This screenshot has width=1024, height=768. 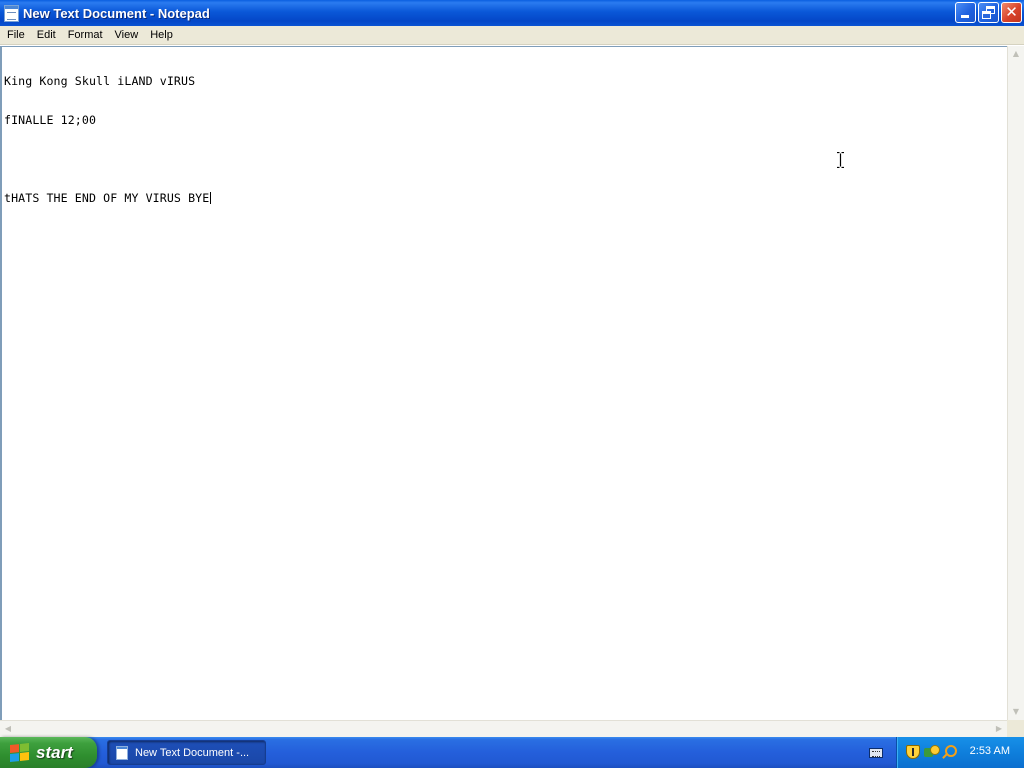 What do you see at coordinates (127, 35) in the screenshot?
I see `menu-view: View` at bounding box center [127, 35].